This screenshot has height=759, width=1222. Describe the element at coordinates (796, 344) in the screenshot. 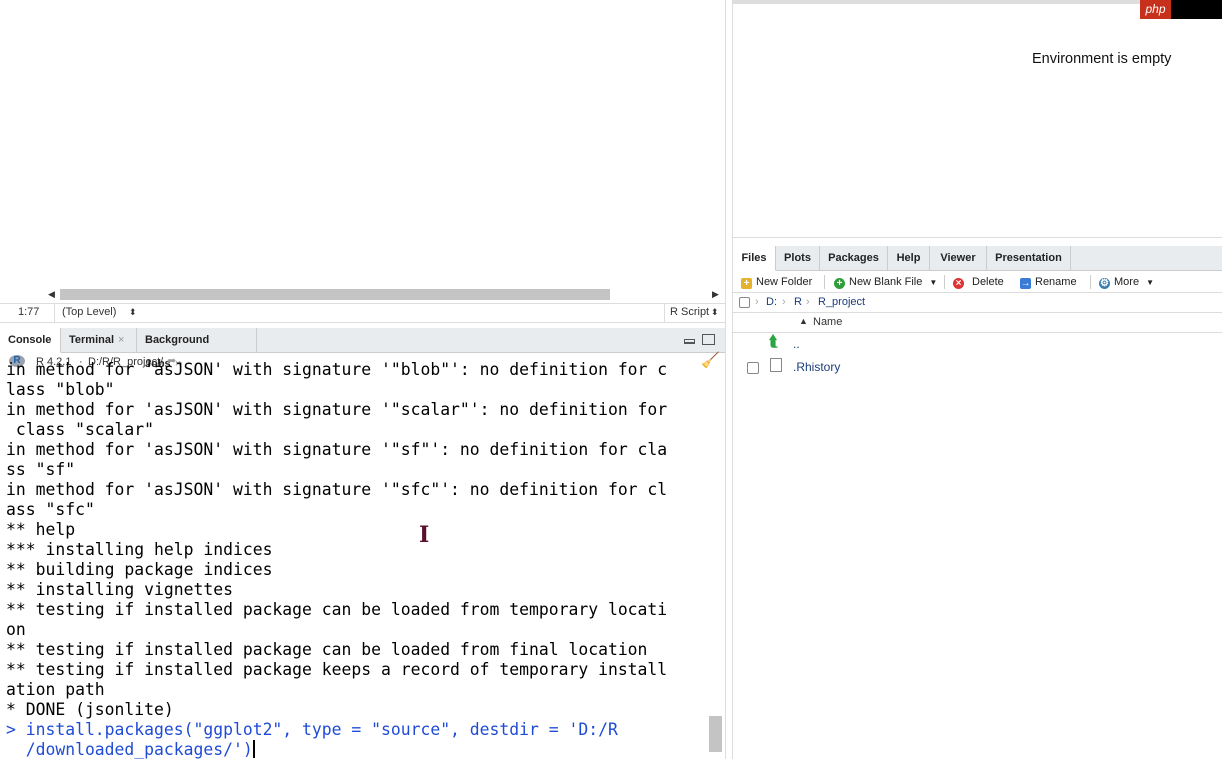

I see `file-name: ..` at that location.